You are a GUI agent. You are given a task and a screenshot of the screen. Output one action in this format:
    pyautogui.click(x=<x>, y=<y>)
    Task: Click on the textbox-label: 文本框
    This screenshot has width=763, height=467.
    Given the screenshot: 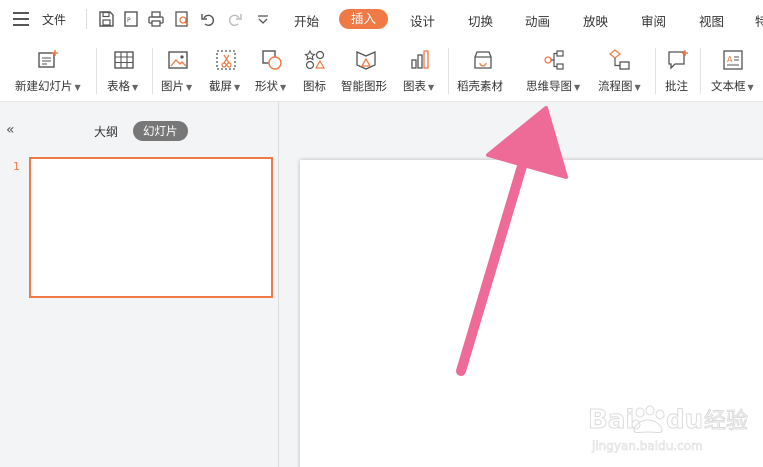 What is the action you would take?
    pyautogui.click(x=728, y=86)
    